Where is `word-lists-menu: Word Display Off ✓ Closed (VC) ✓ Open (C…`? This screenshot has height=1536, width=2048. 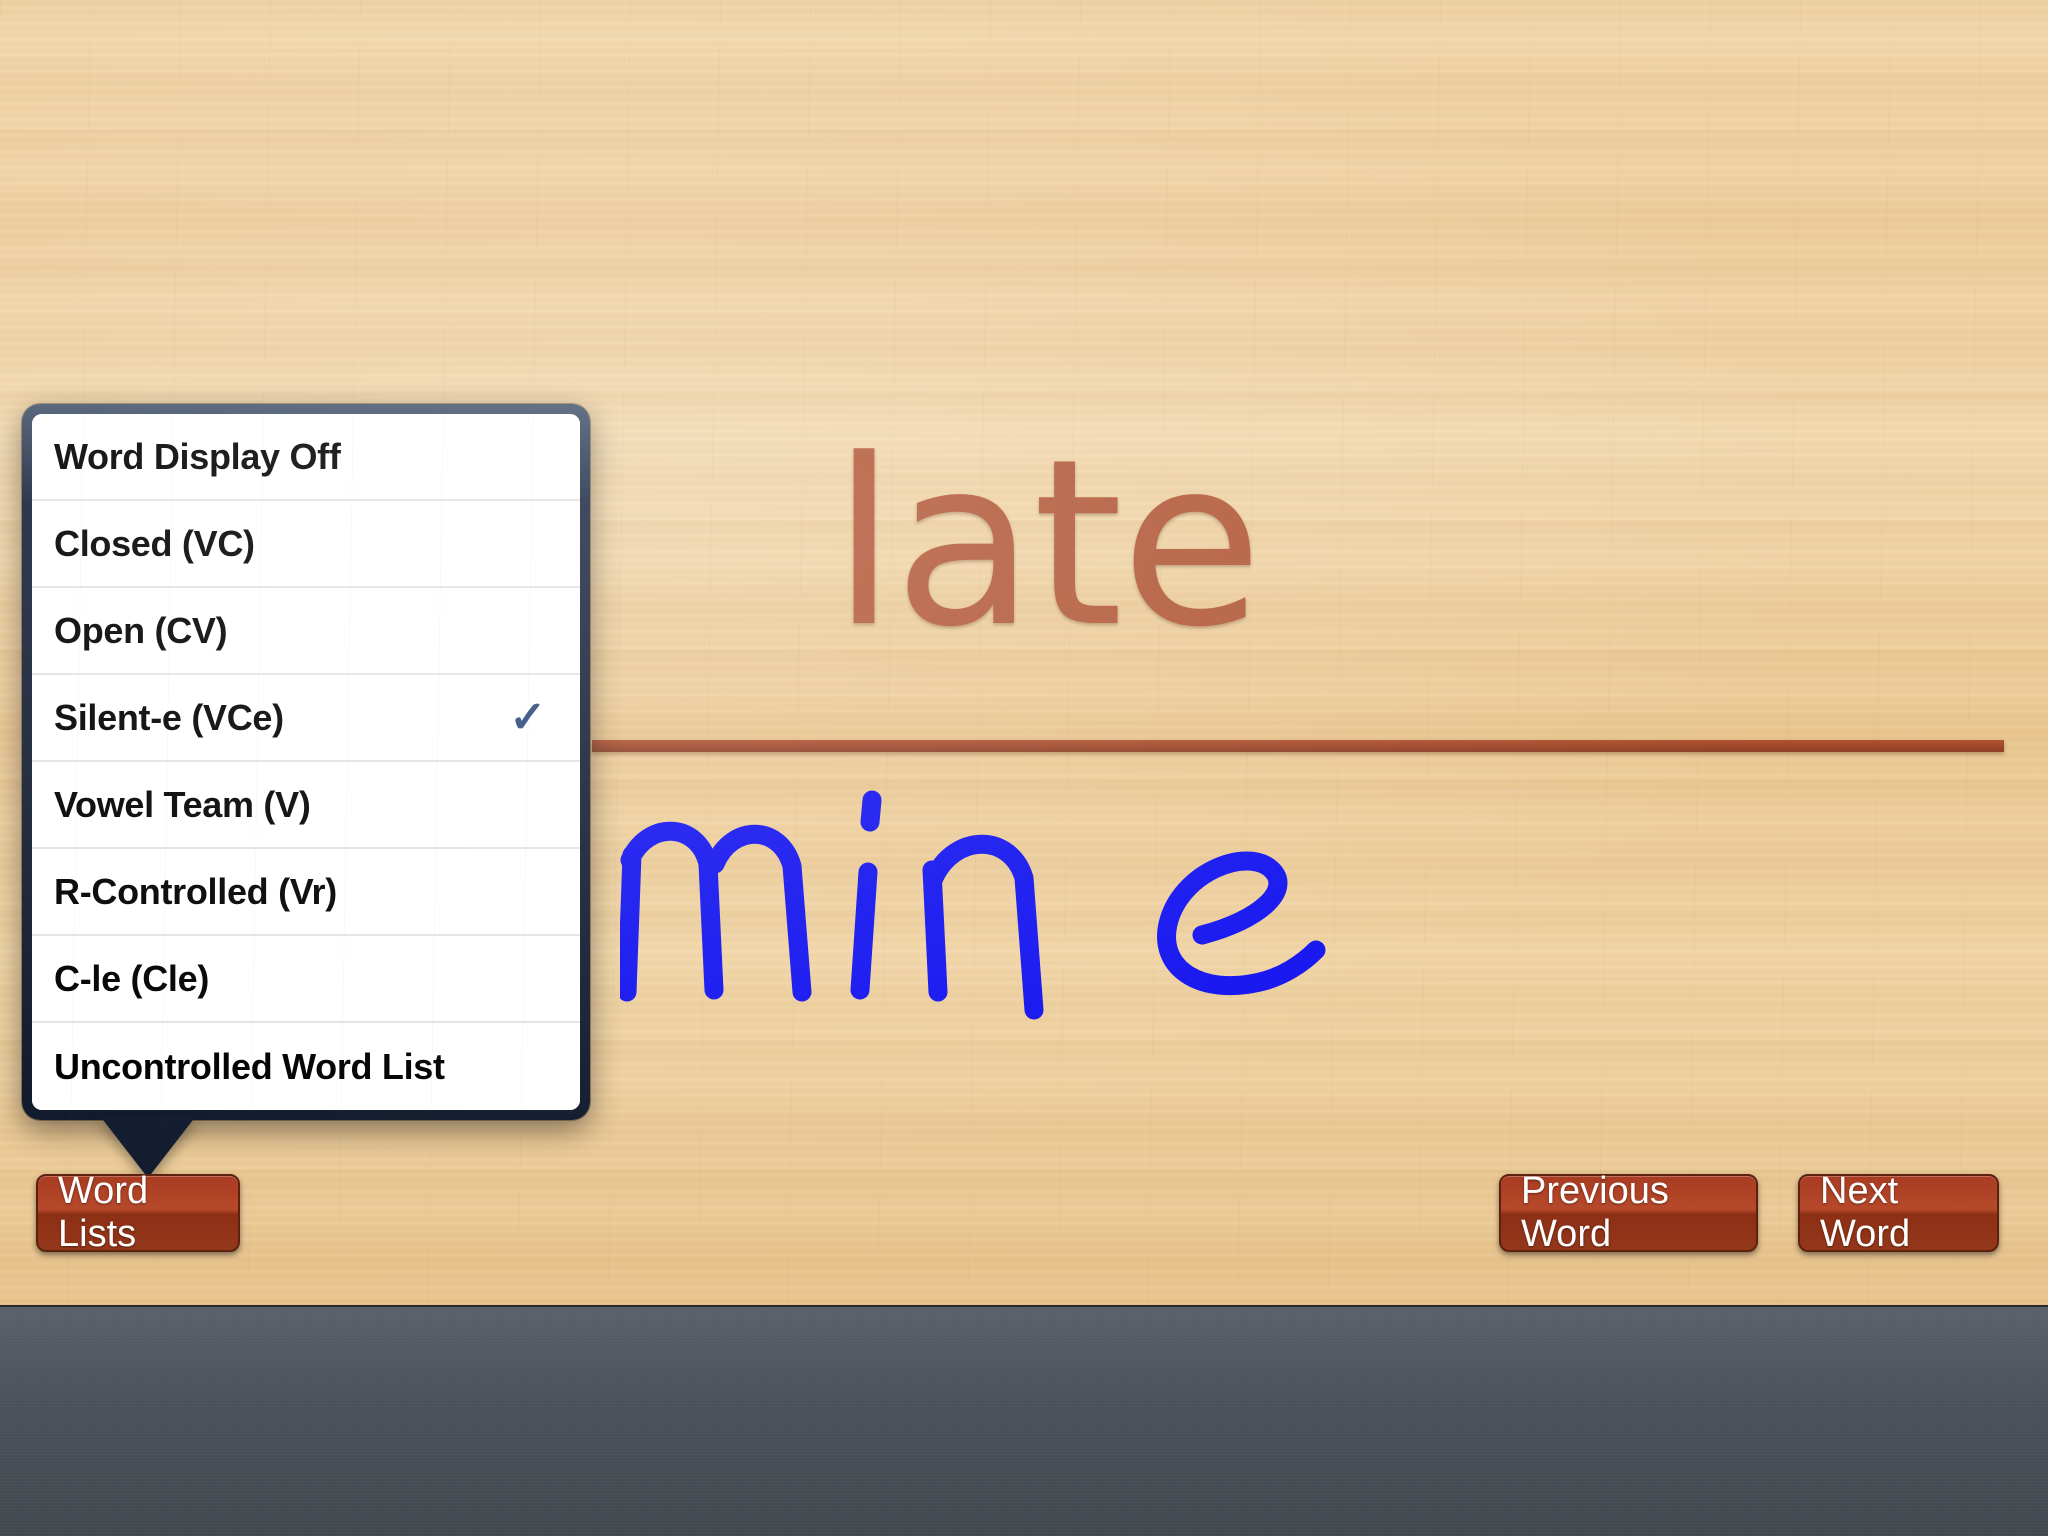 word-lists-menu: Word Display Off ✓ Closed (VC) ✓ Open (C… is located at coordinates (306, 762).